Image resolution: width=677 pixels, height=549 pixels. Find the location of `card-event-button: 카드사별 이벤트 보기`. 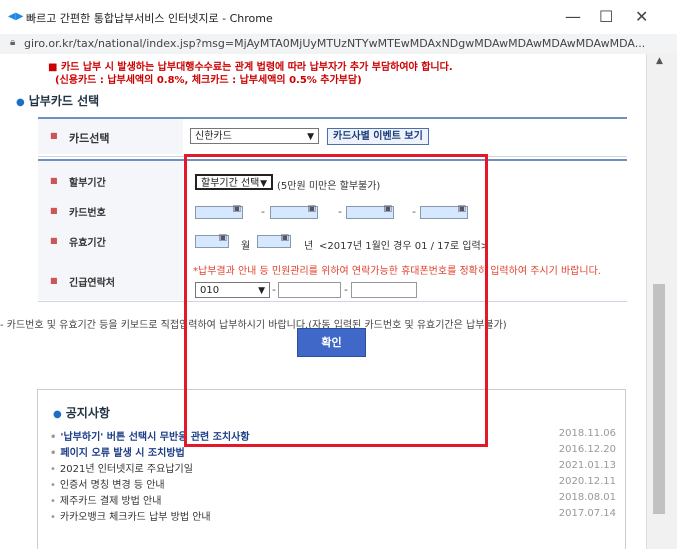

card-event-button: 카드사별 이벤트 보기 is located at coordinates (378, 136).